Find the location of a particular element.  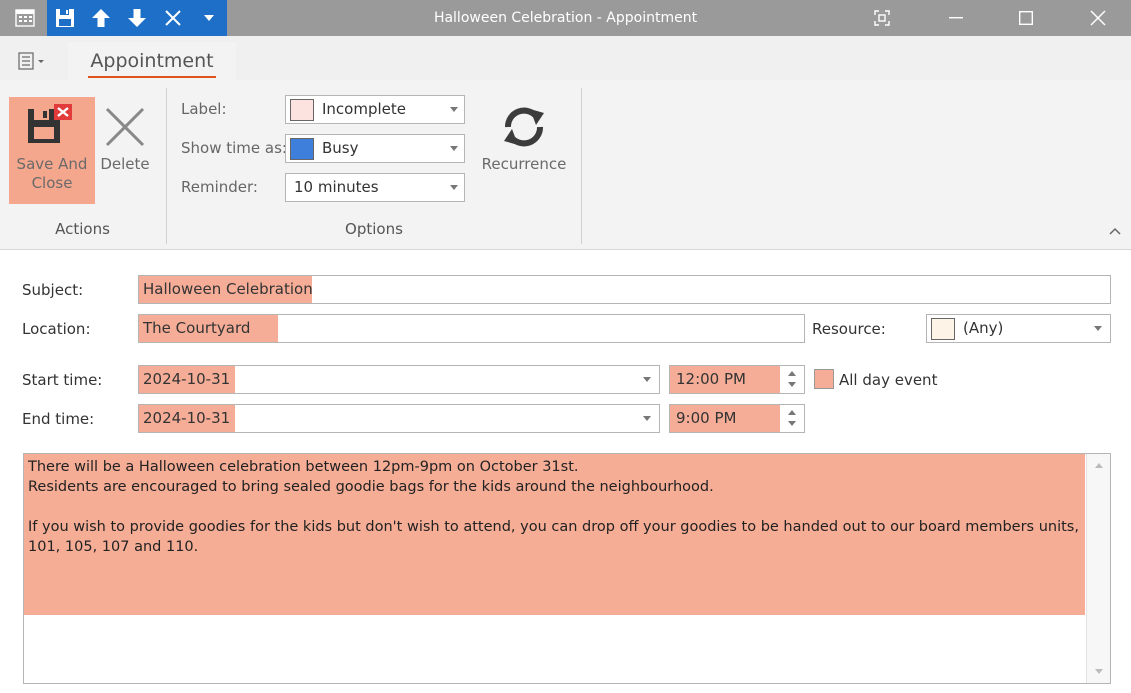

subject-label: Subject: is located at coordinates (53, 290).